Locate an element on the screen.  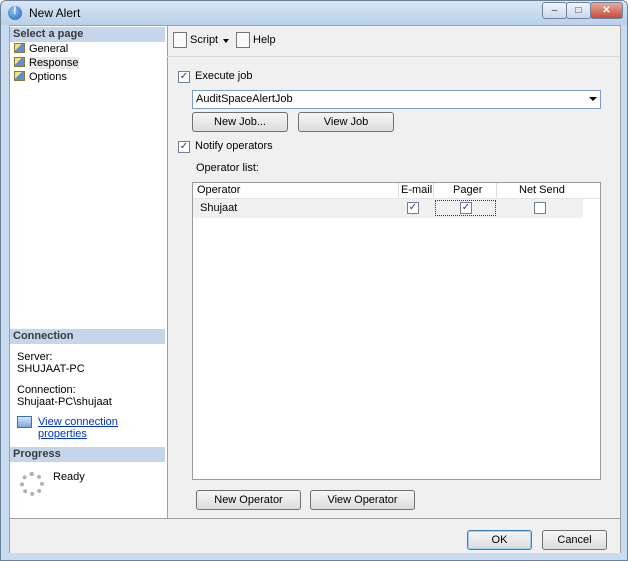
page-item-options: Options is located at coordinates (40, 77).